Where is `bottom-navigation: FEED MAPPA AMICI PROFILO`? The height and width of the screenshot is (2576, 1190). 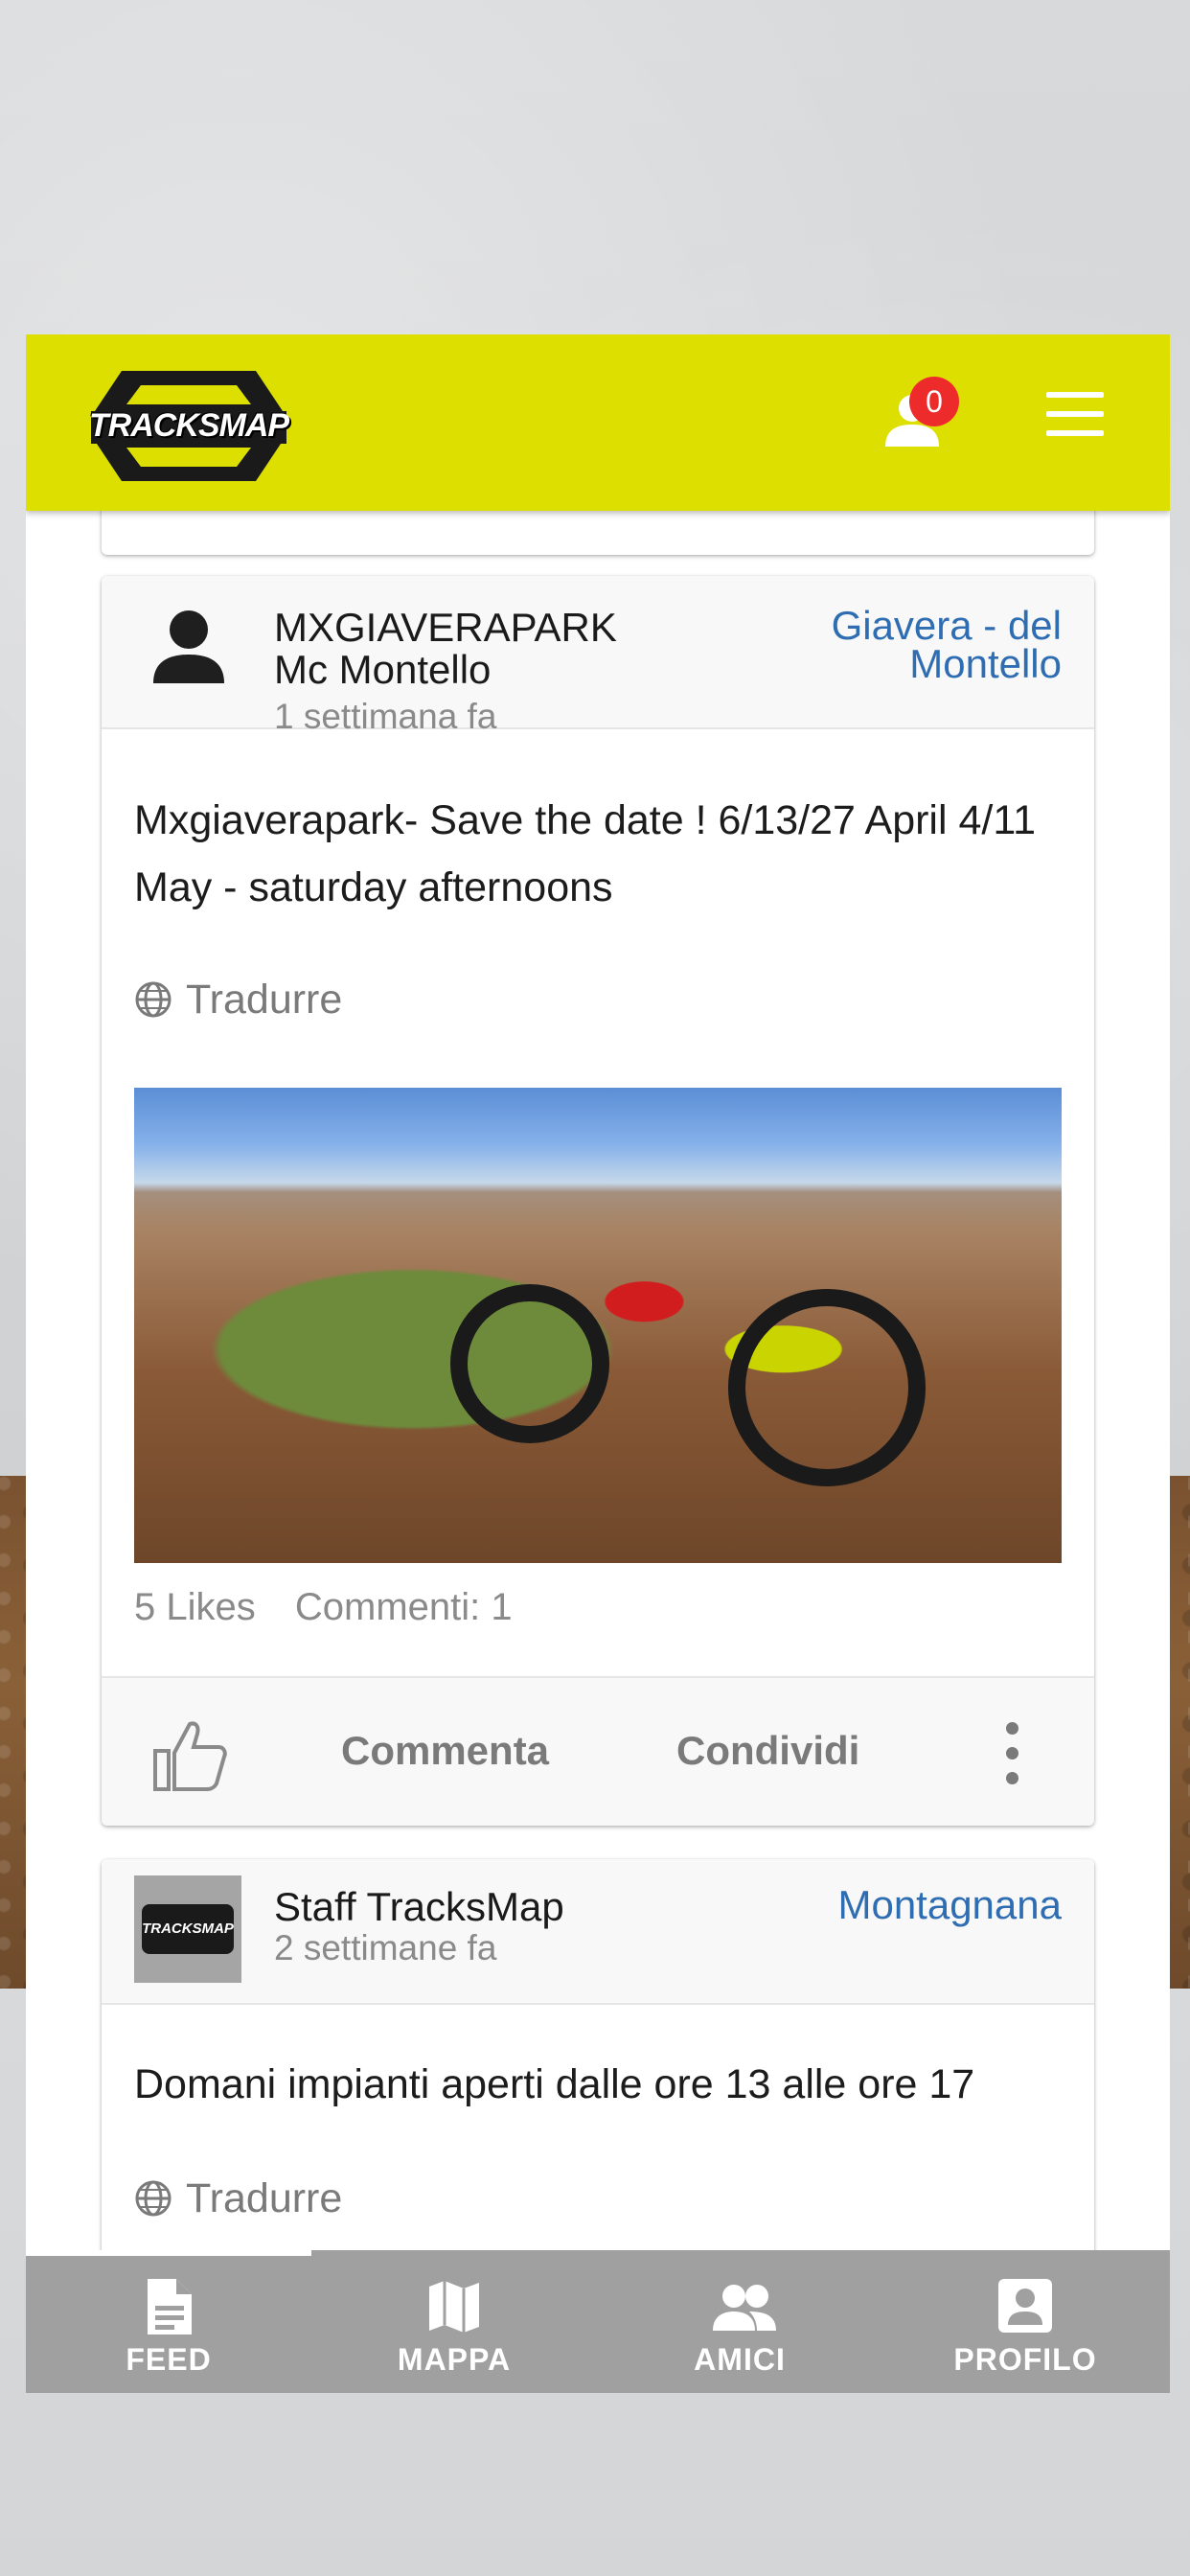 bottom-navigation: FEED MAPPA AMICI PROFILO is located at coordinates (598, 2321).